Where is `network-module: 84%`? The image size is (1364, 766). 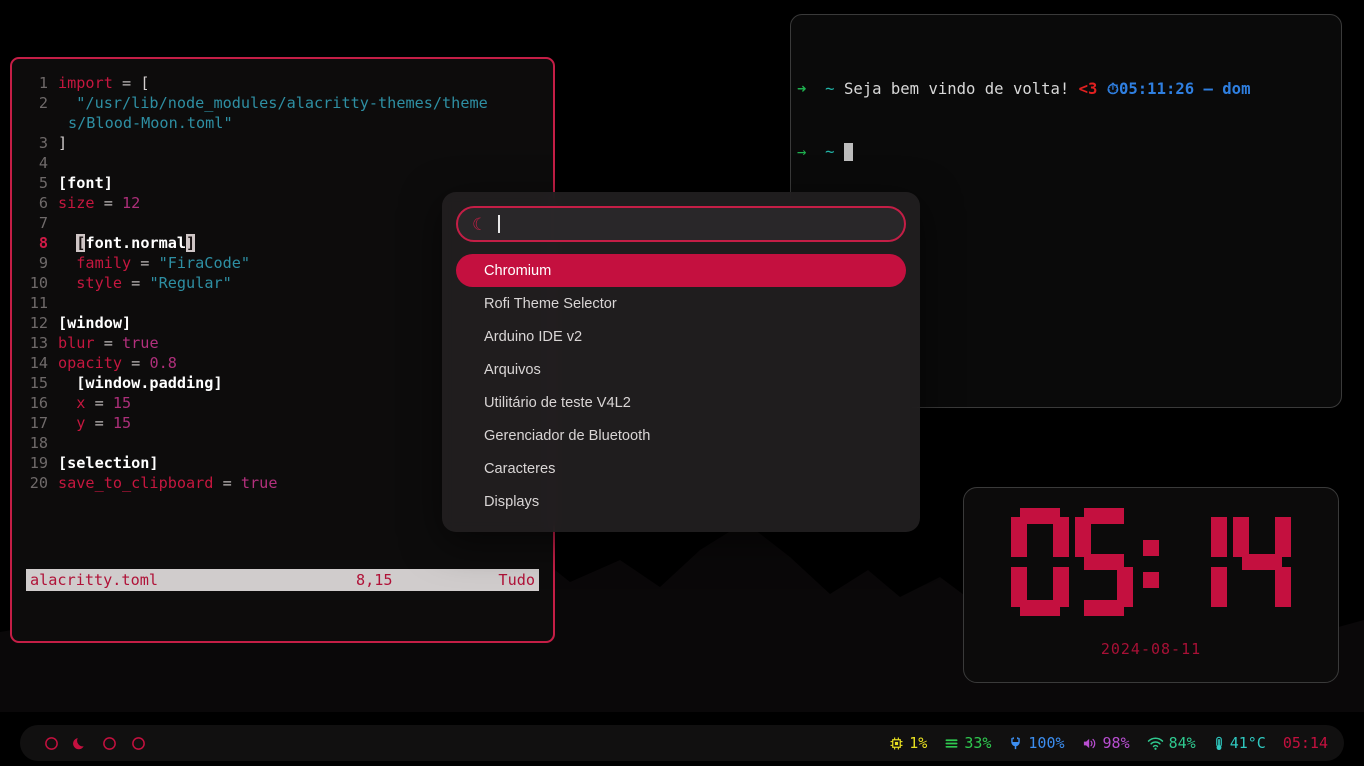
network-module: 84% is located at coordinates (1171, 743).